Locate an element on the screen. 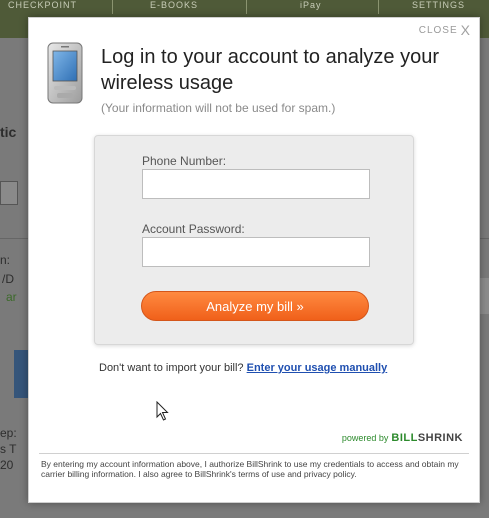 The width and height of the screenshot is (489, 518). background-text: ep: is located at coordinates (8, 433).